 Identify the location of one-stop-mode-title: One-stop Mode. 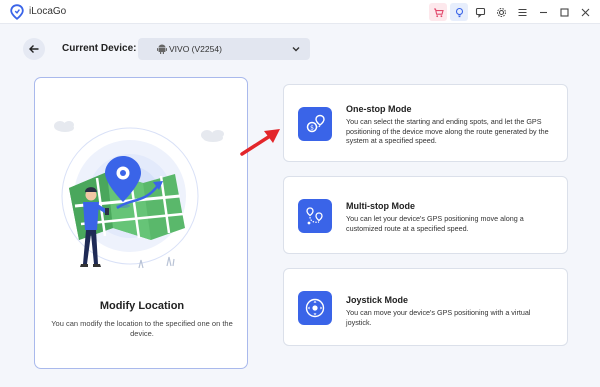
(379, 109).